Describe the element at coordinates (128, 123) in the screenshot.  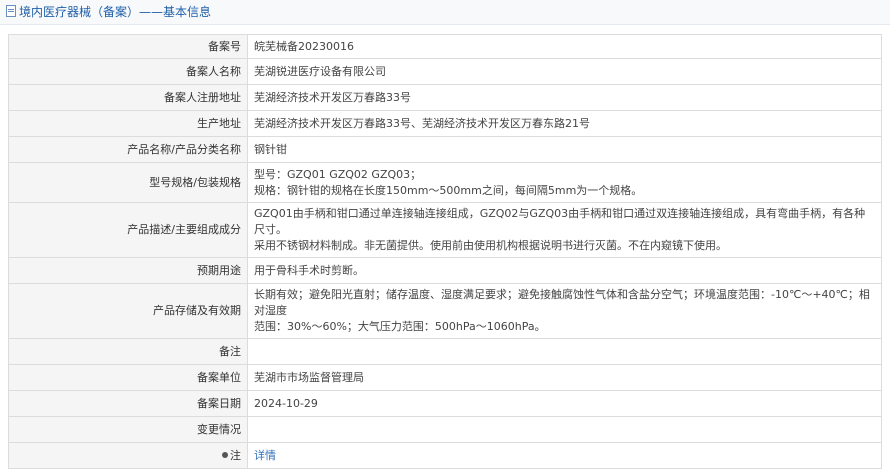
I see `row-label: 生产地址` at that location.